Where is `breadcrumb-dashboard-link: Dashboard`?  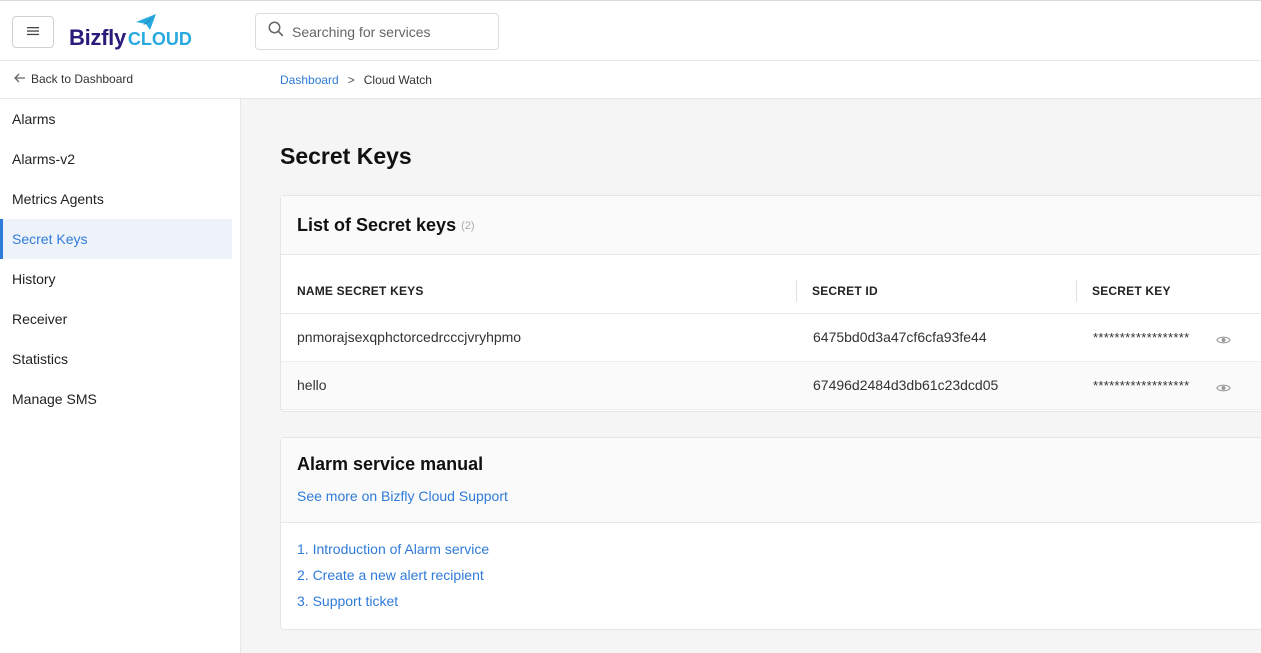 breadcrumb-dashboard-link: Dashboard is located at coordinates (309, 80).